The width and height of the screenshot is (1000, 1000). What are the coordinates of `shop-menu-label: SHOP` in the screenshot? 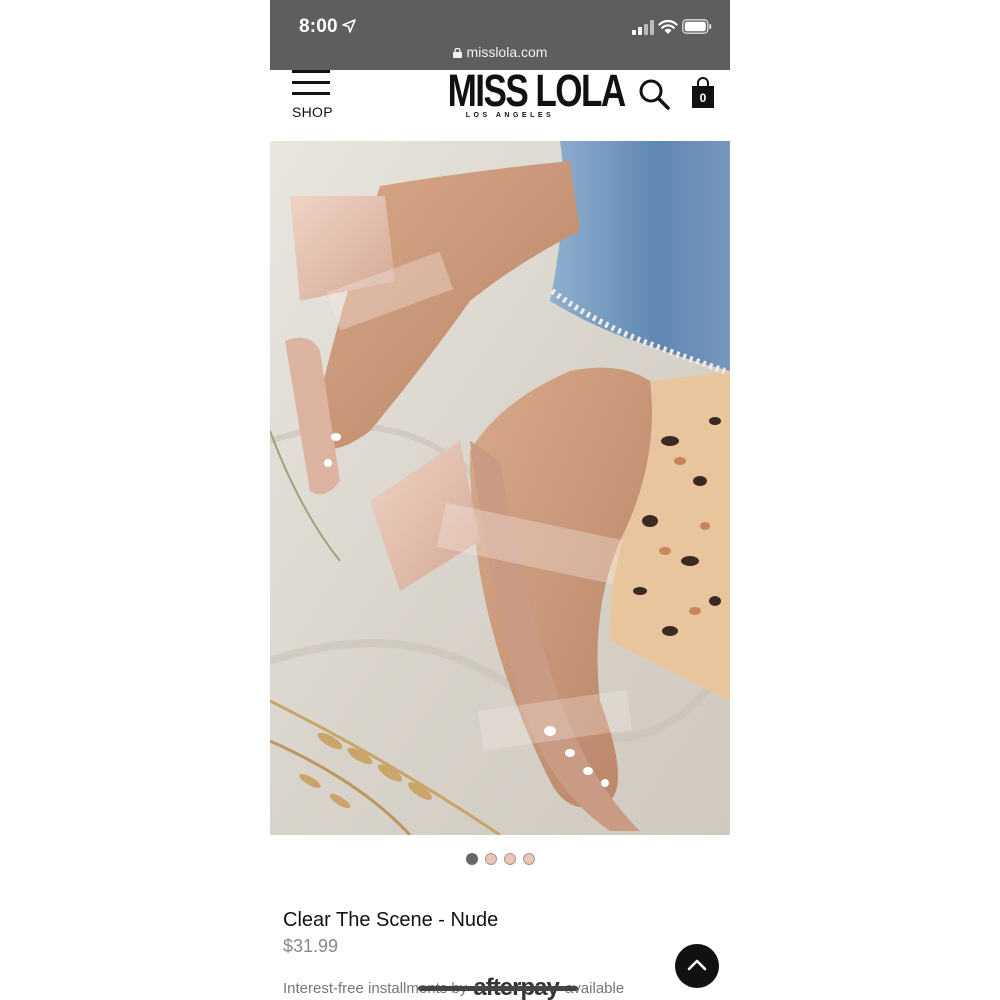 It's located at (312, 112).